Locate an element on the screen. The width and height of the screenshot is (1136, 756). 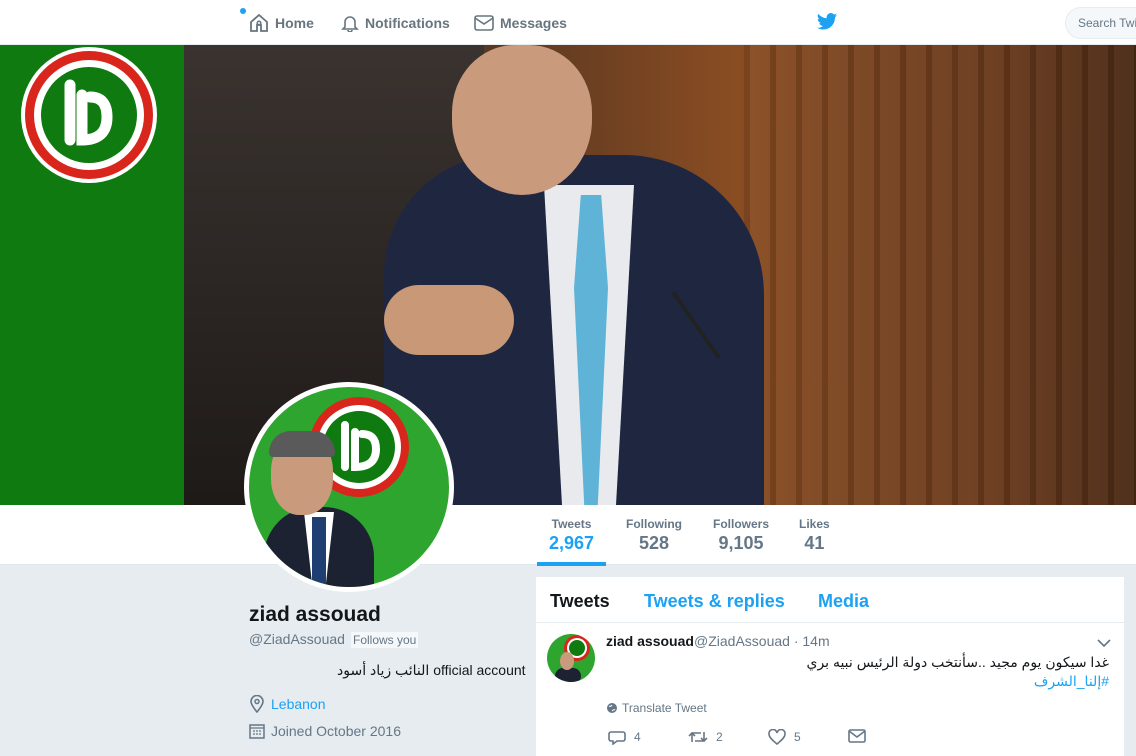
reply-button: 4 is located at coordinates (624, 737).